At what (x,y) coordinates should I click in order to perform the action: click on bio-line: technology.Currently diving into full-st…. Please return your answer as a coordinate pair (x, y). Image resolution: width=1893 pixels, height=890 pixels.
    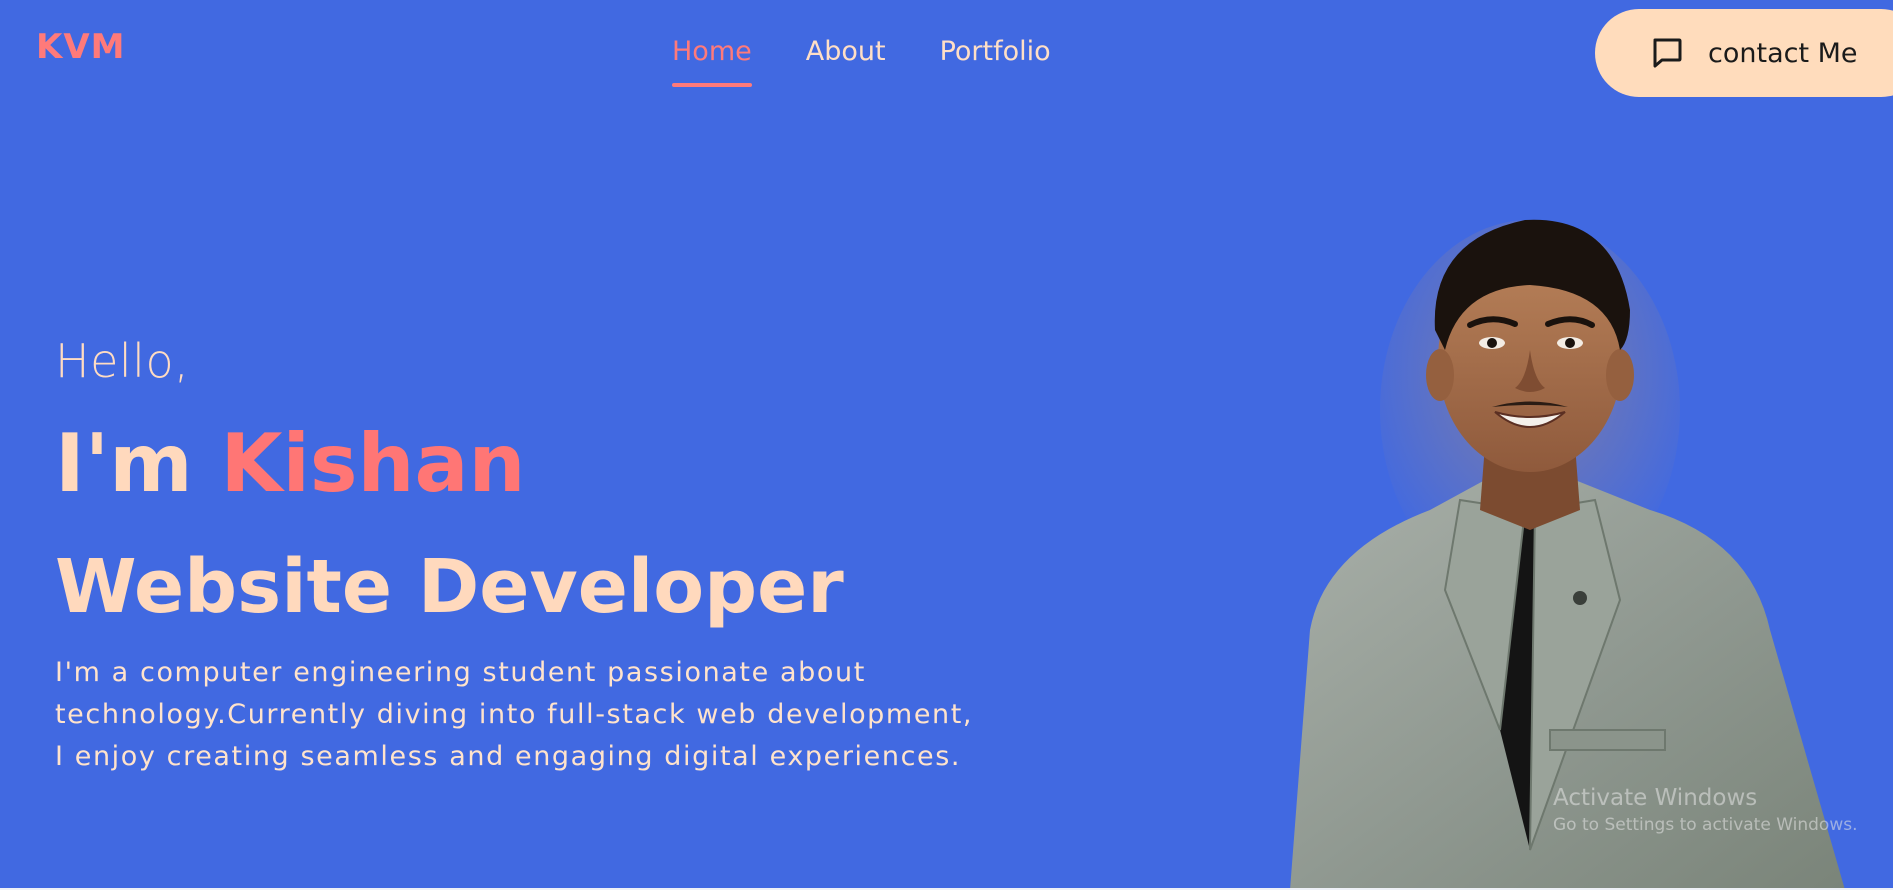
    Looking at the image, I should click on (514, 714).